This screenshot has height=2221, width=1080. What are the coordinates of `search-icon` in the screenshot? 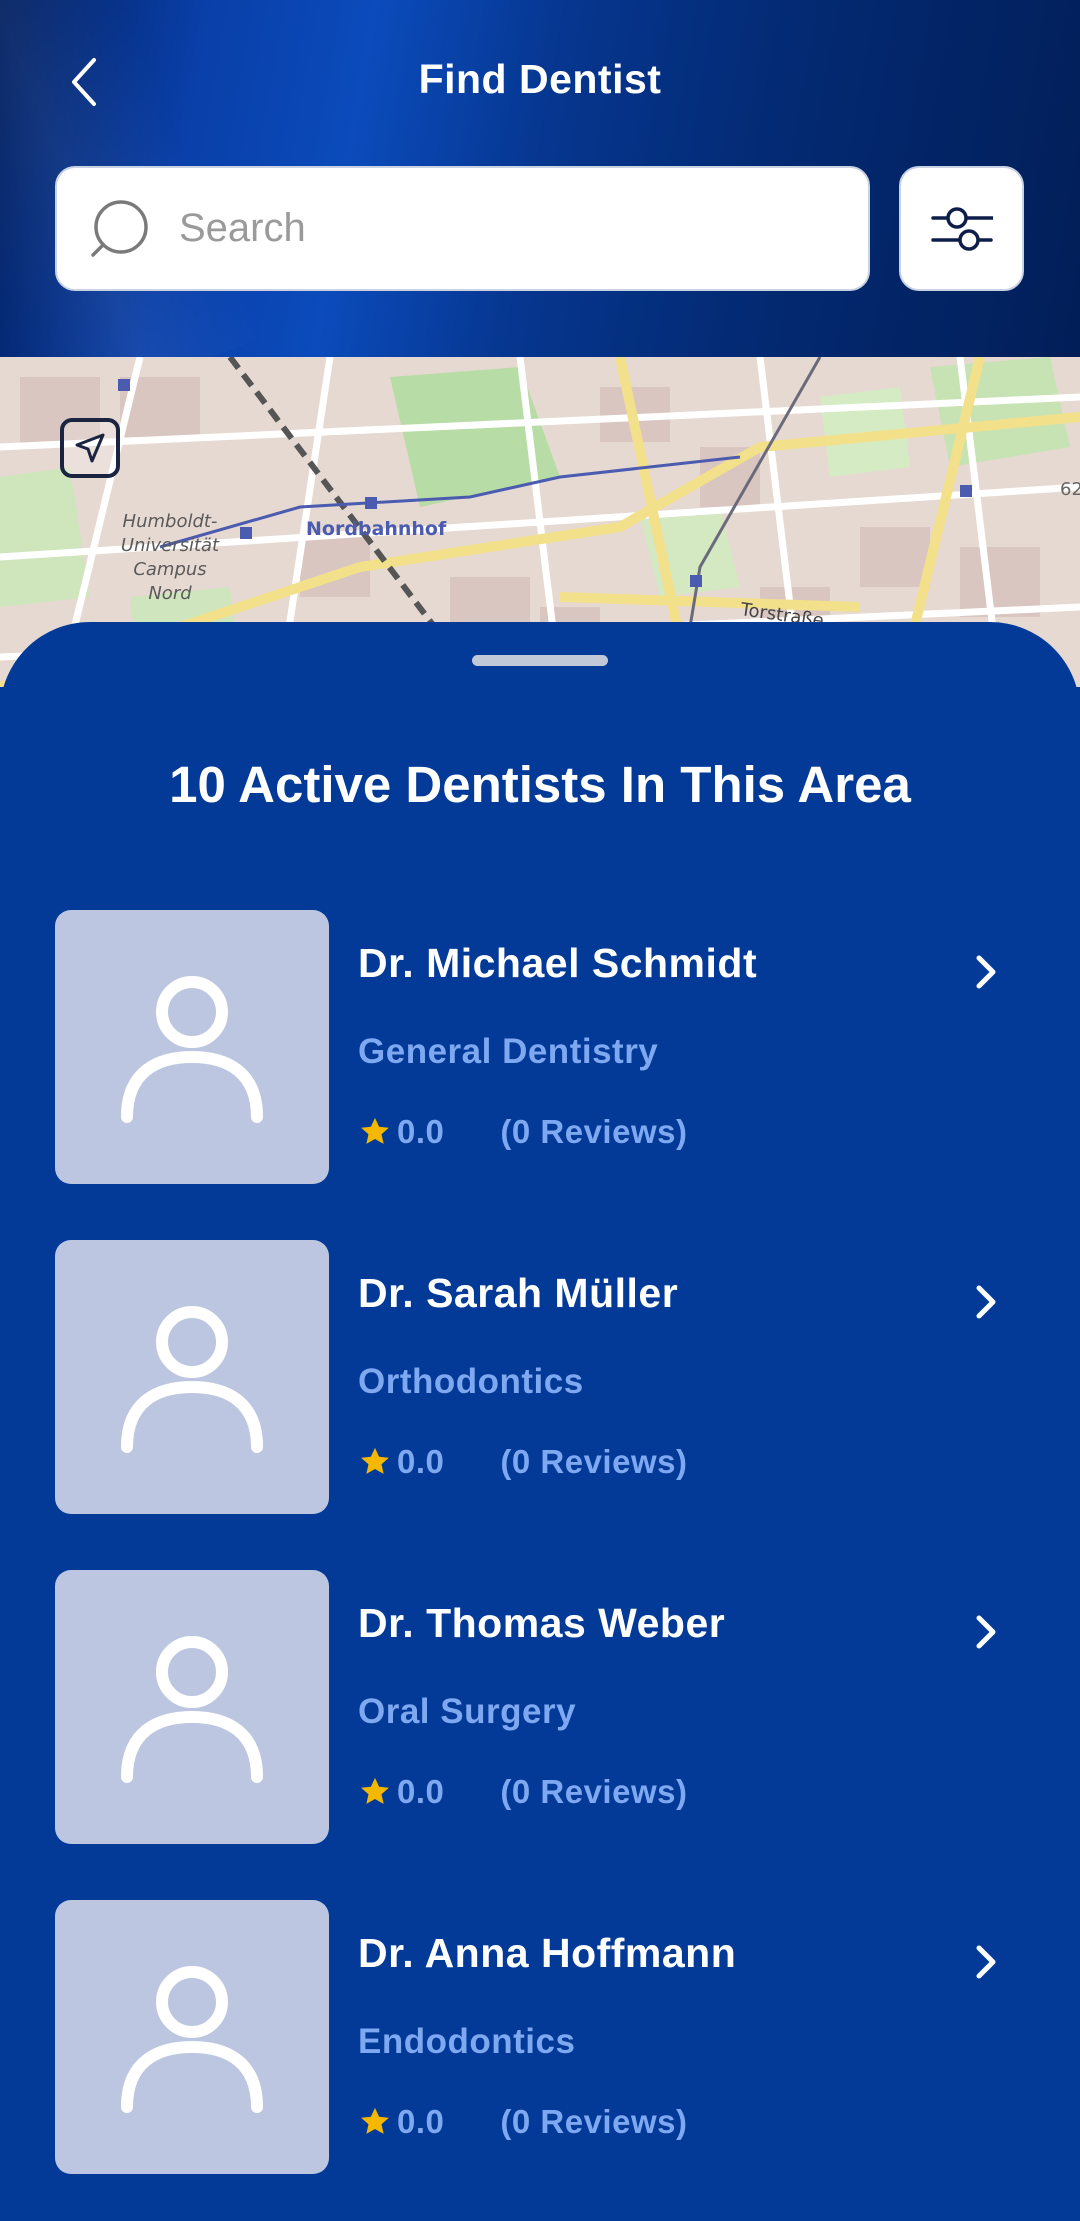 It's located at (119, 228).